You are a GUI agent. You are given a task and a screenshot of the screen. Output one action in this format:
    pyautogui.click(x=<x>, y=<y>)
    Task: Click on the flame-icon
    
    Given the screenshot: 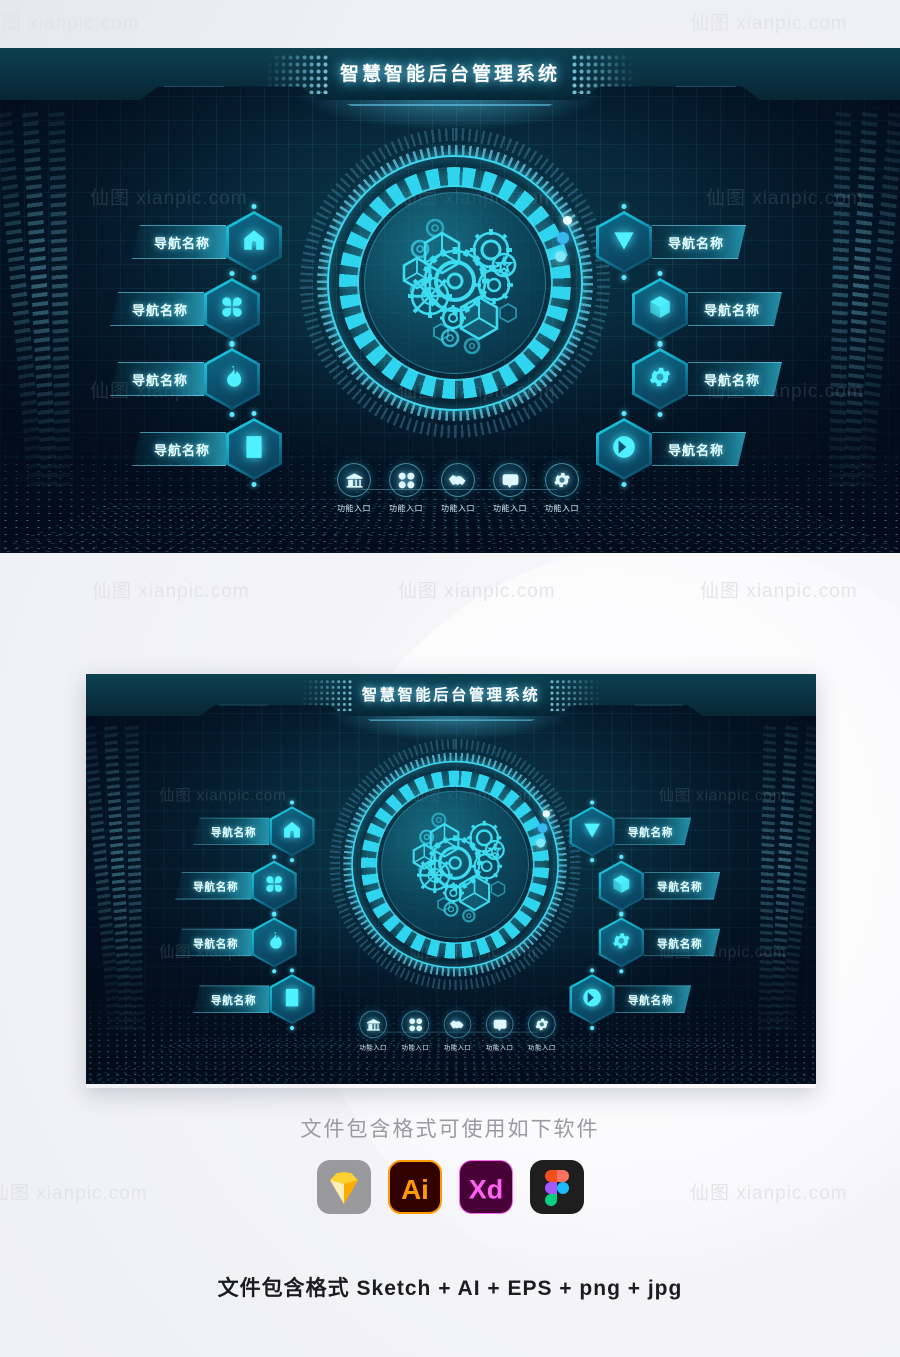 What is the action you would take?
    pyautogui.click(x=274, y=942)
    